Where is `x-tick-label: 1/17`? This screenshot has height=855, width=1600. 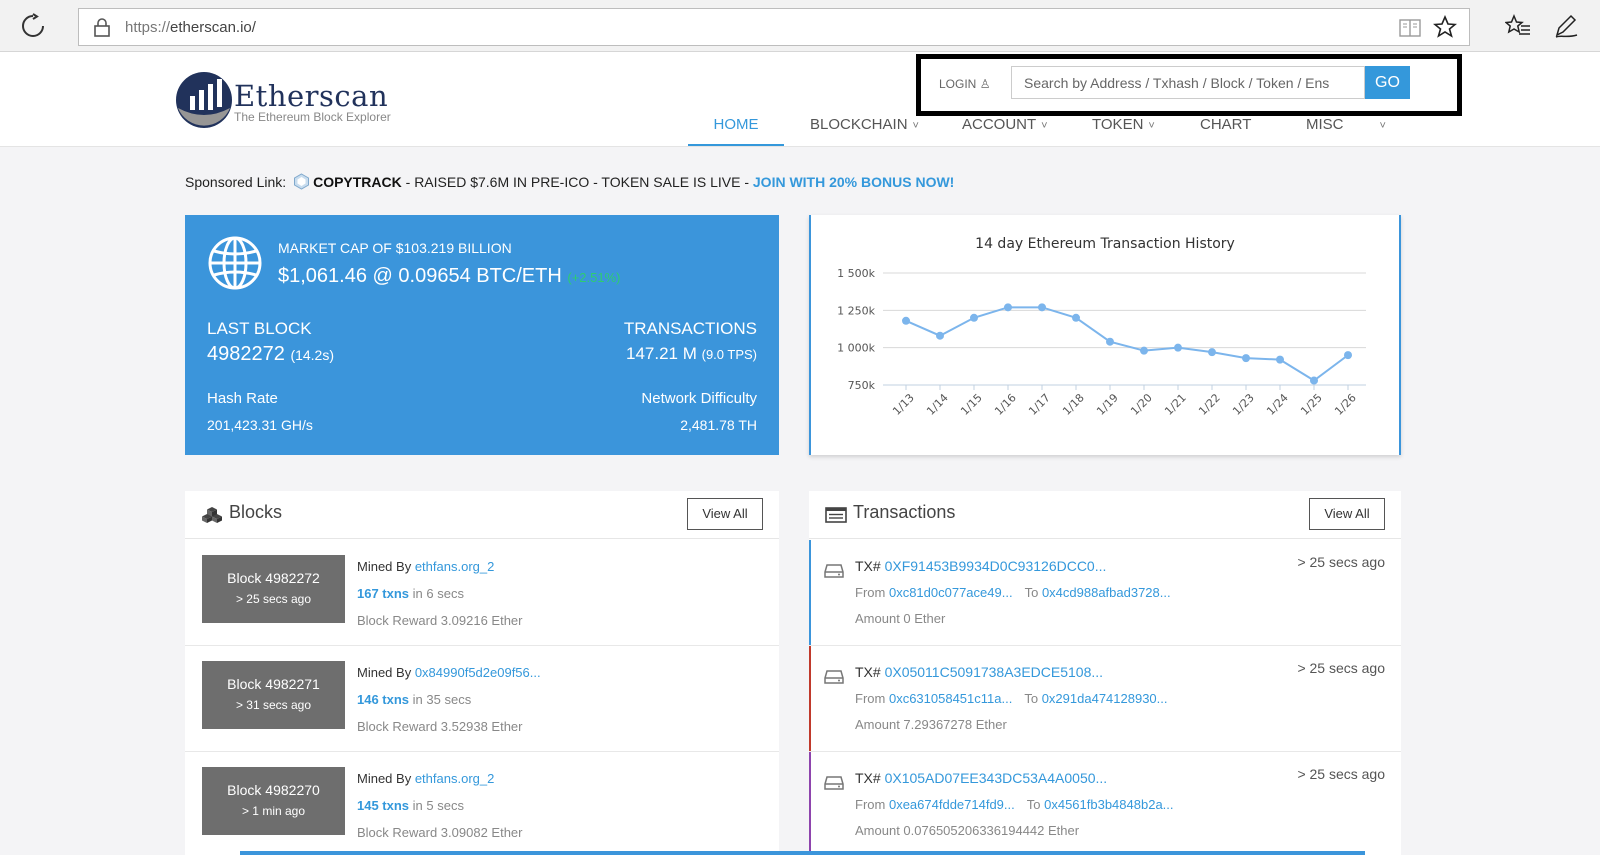 x-tick-label: 1/17 is located at coordinates (1039, 404).